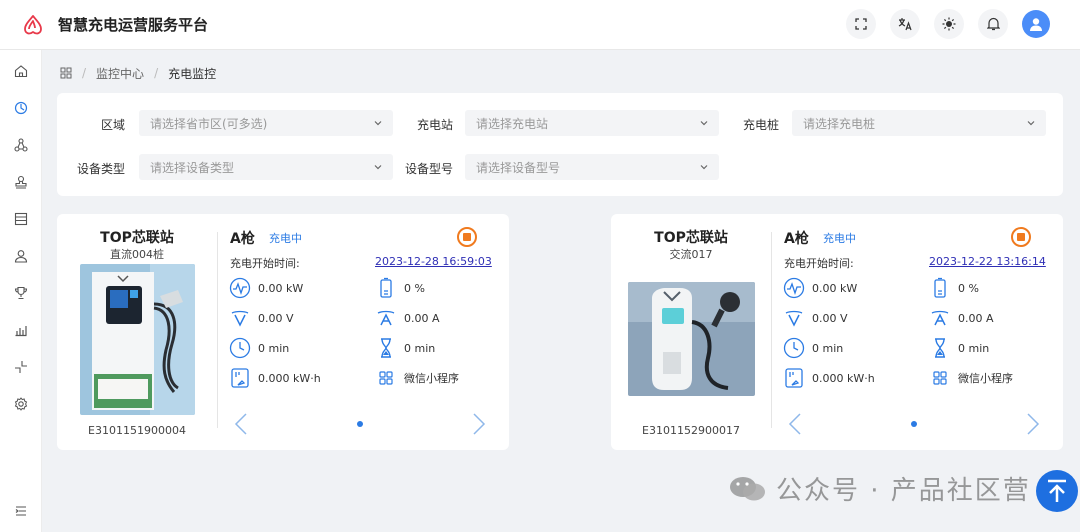  What do you see at coordinates (66, 73) in the screenshot?
I see `grid-icon` at bounding box center [66, 73].